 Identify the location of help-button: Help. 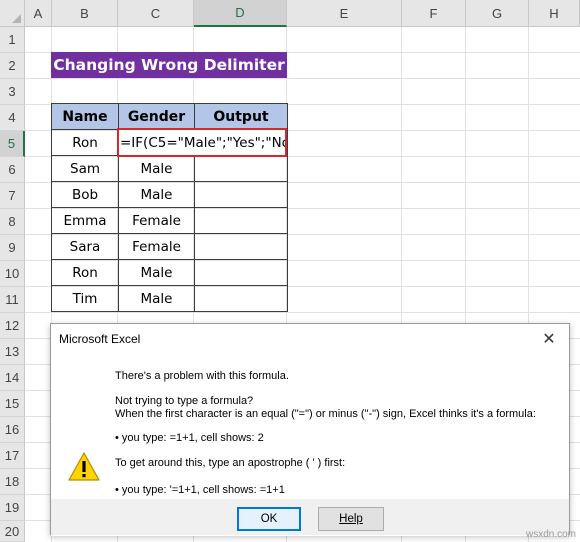
(351, 519).